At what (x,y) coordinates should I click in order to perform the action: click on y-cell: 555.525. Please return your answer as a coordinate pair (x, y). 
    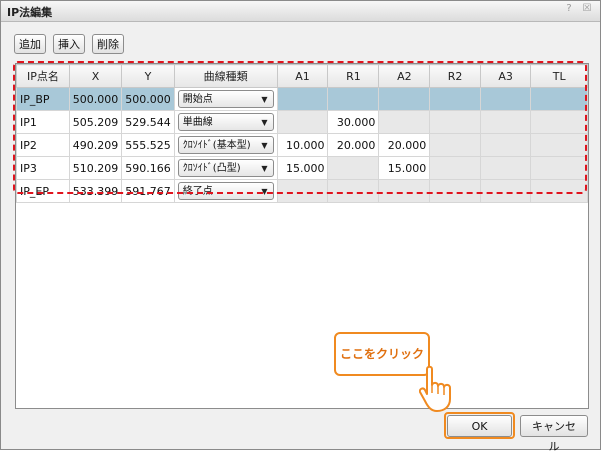
    Looking at the image, I should click on (148, 145).